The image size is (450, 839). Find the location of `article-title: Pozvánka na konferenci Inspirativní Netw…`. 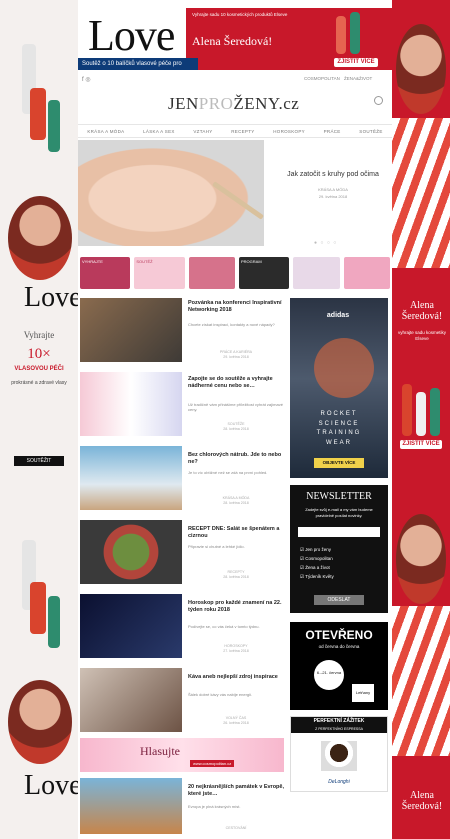

article-title: Pozvánka na konferenci Inspirativní Netw… is located at coordinates (236, 307).